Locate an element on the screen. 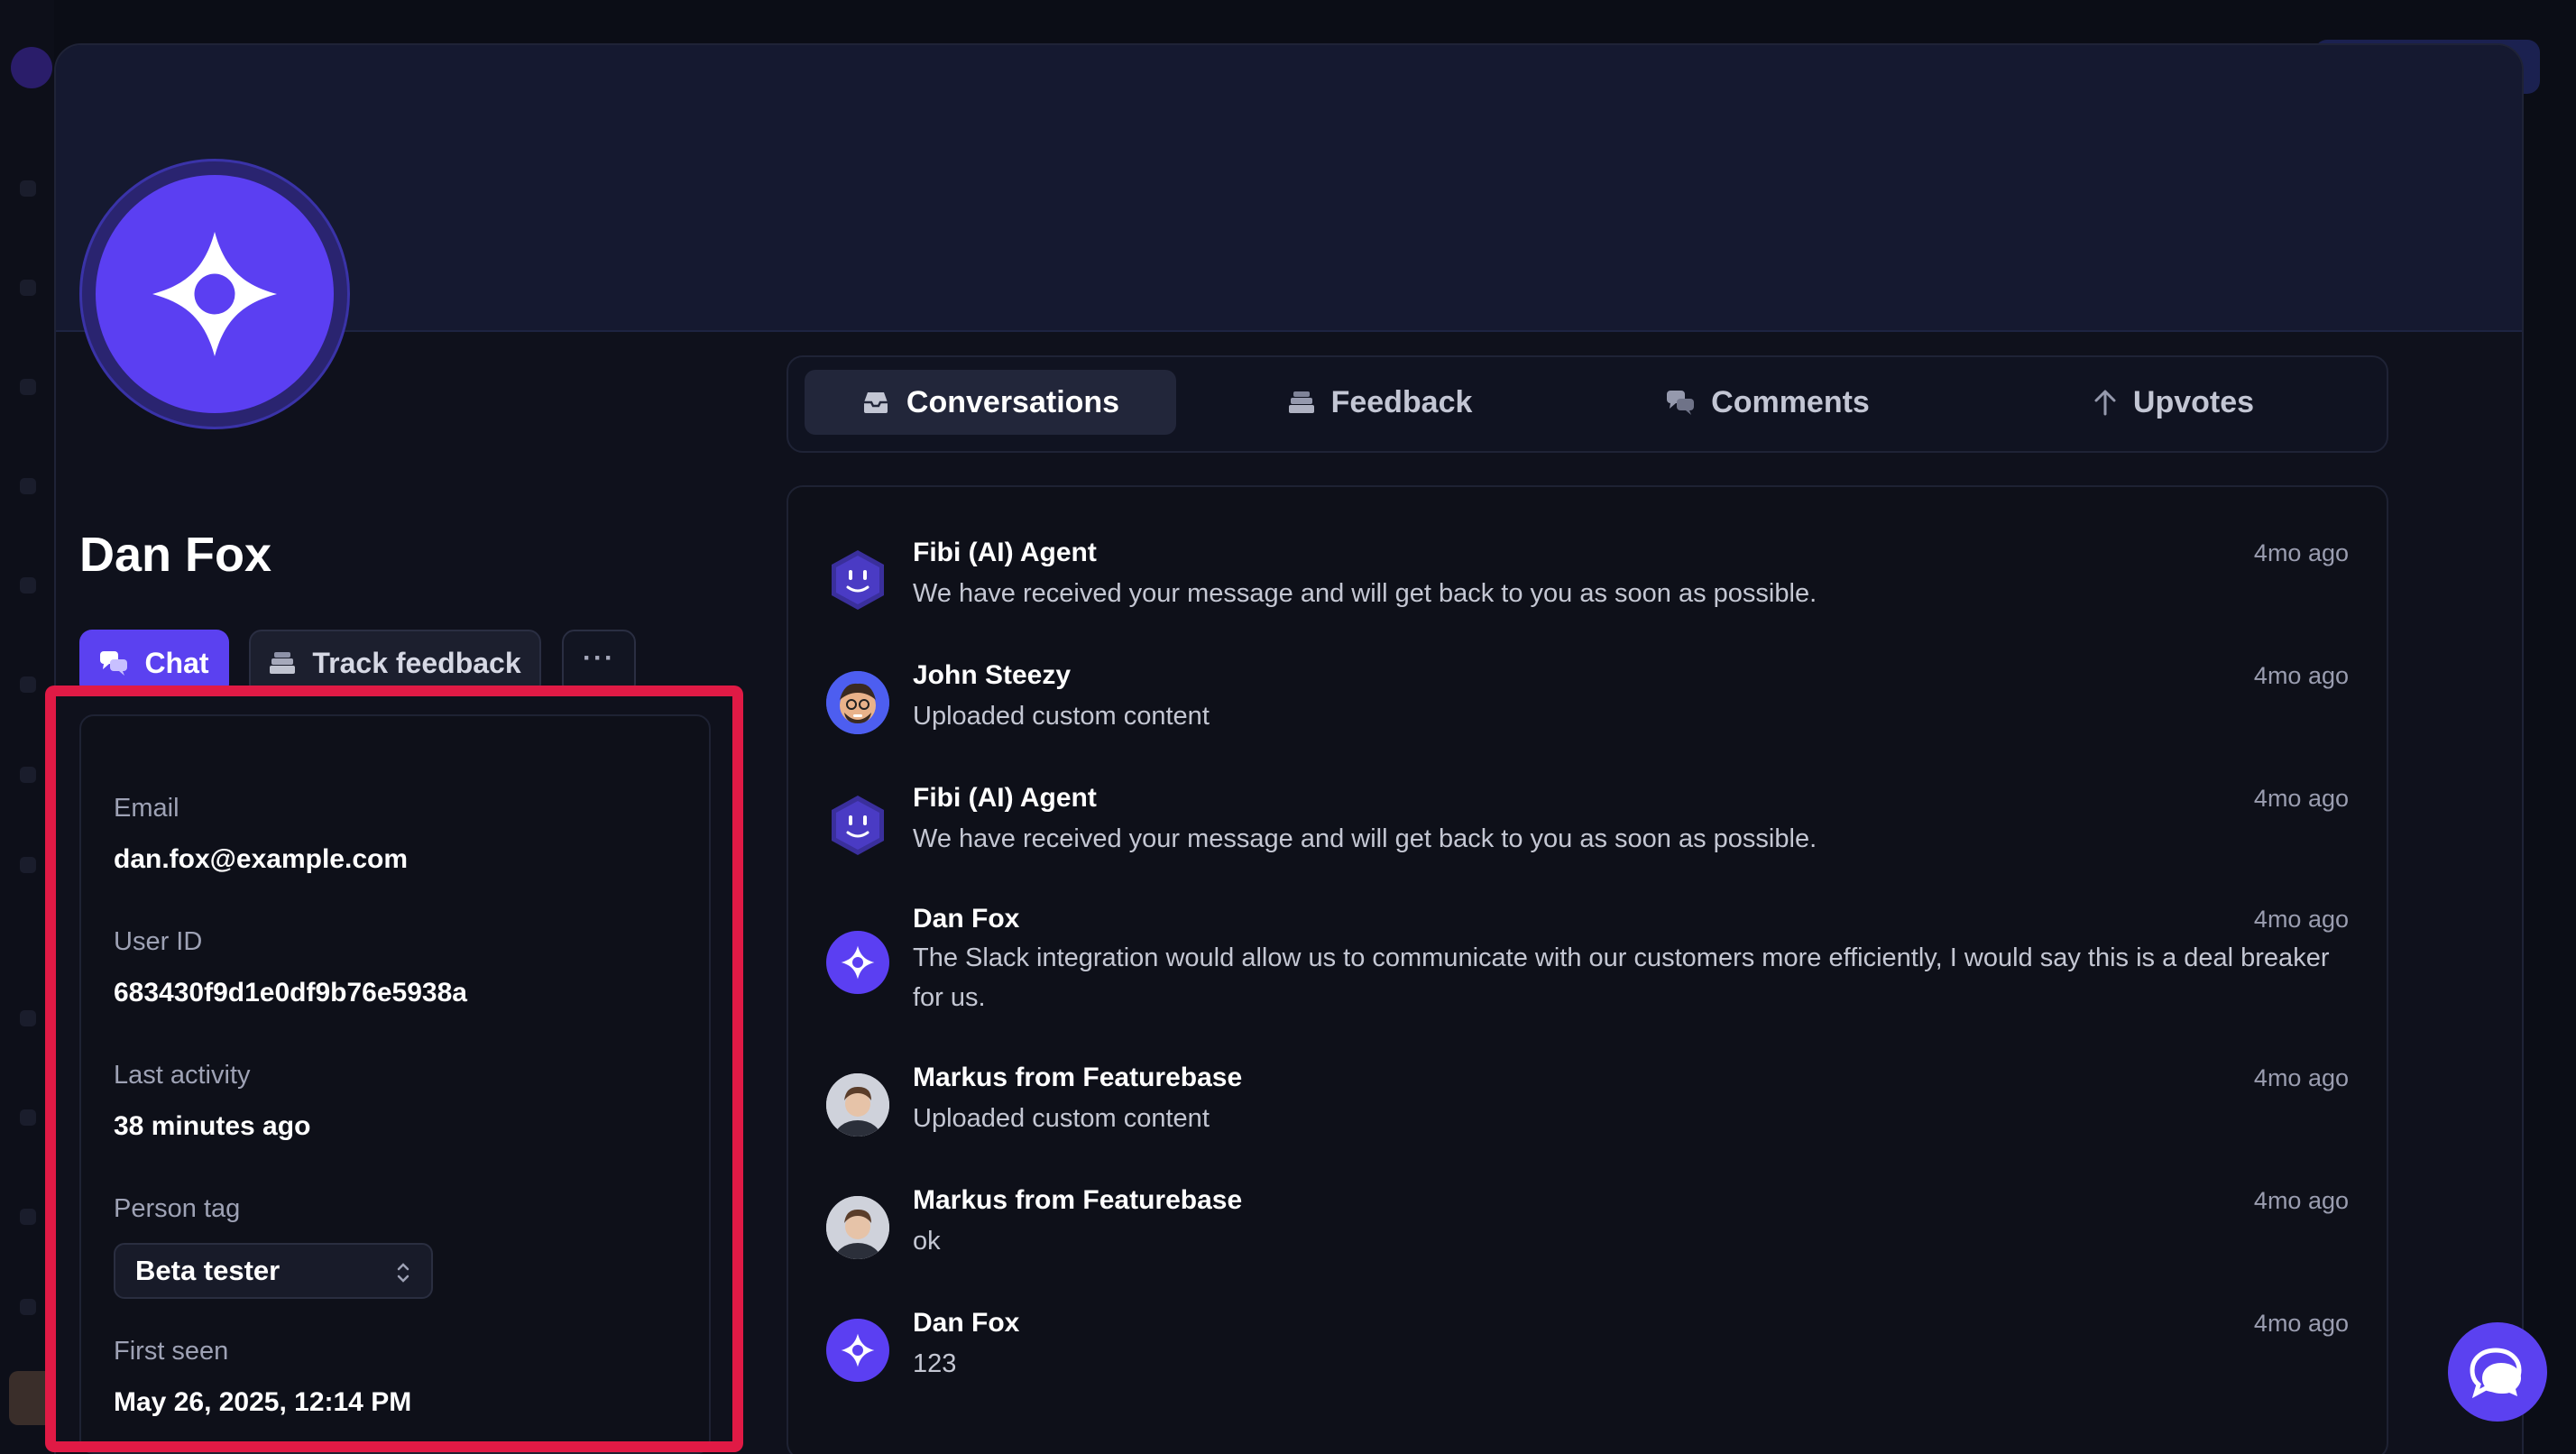 The image size is (2576, 1454). john-steezy-avatar is located at coordinates (858, 702).